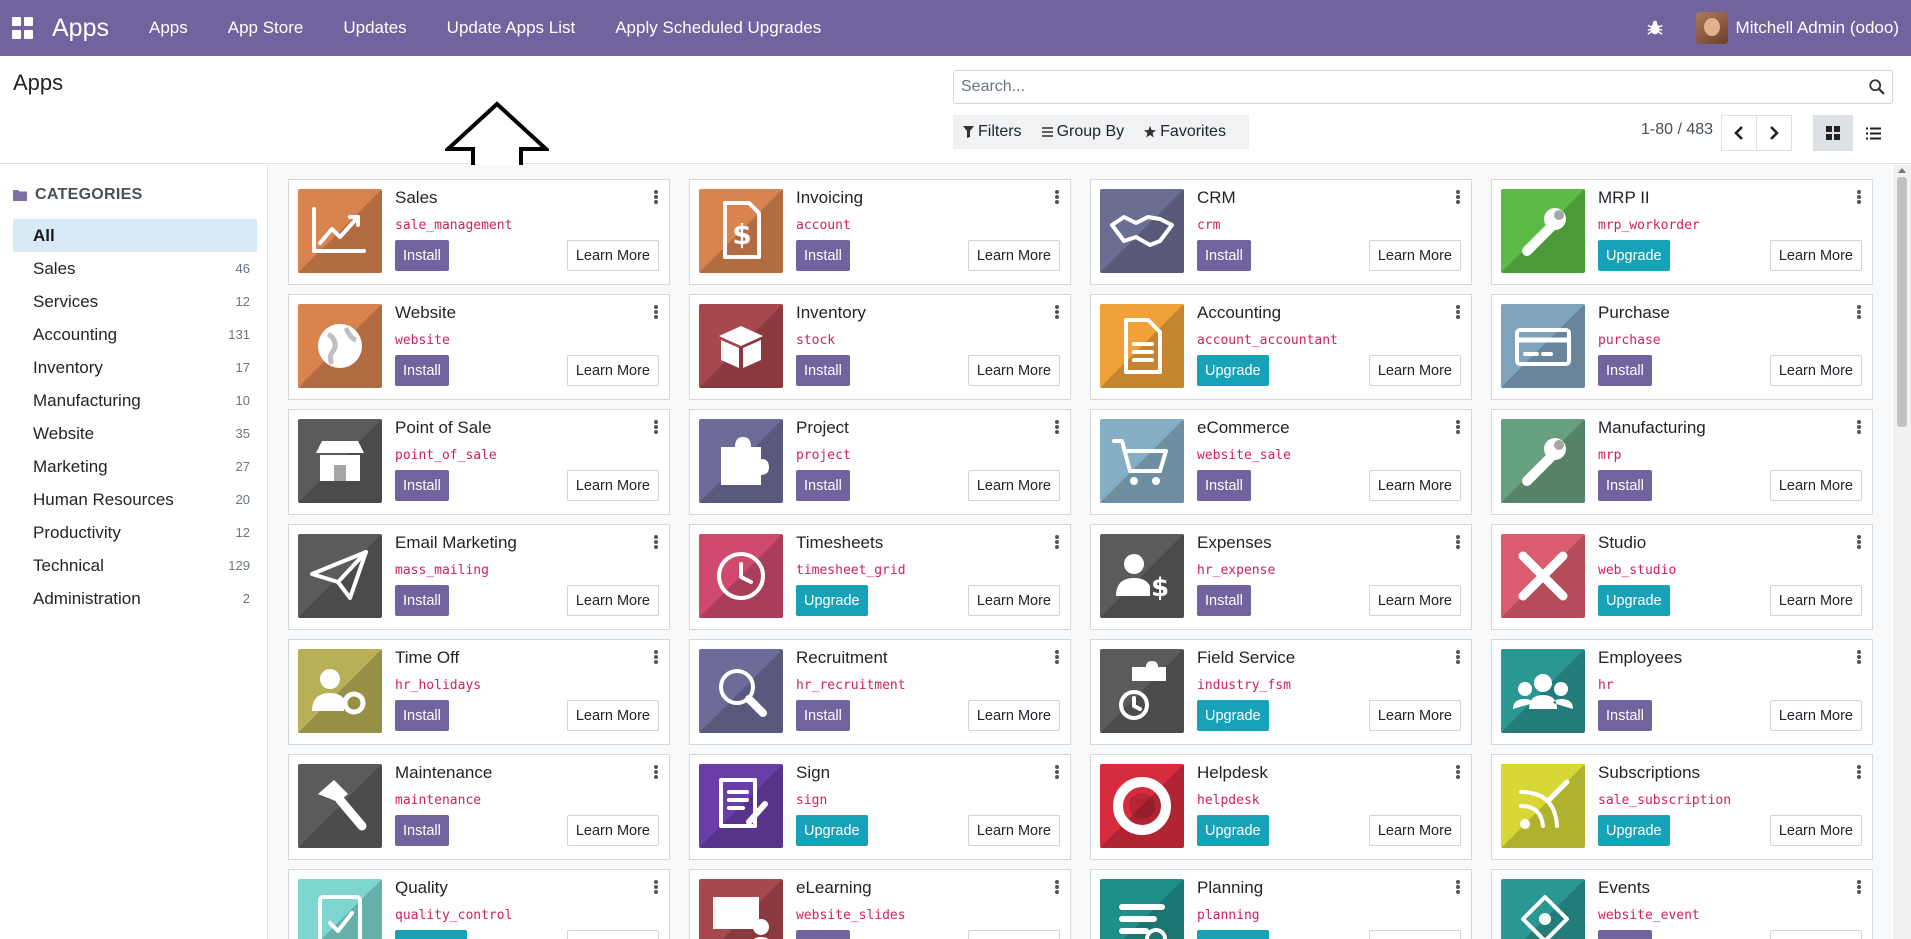  What do you see at coordinates (1142, 576) in the screenshot?
I see `user-dollar-icon: $` at bounding box center [1142, 576].